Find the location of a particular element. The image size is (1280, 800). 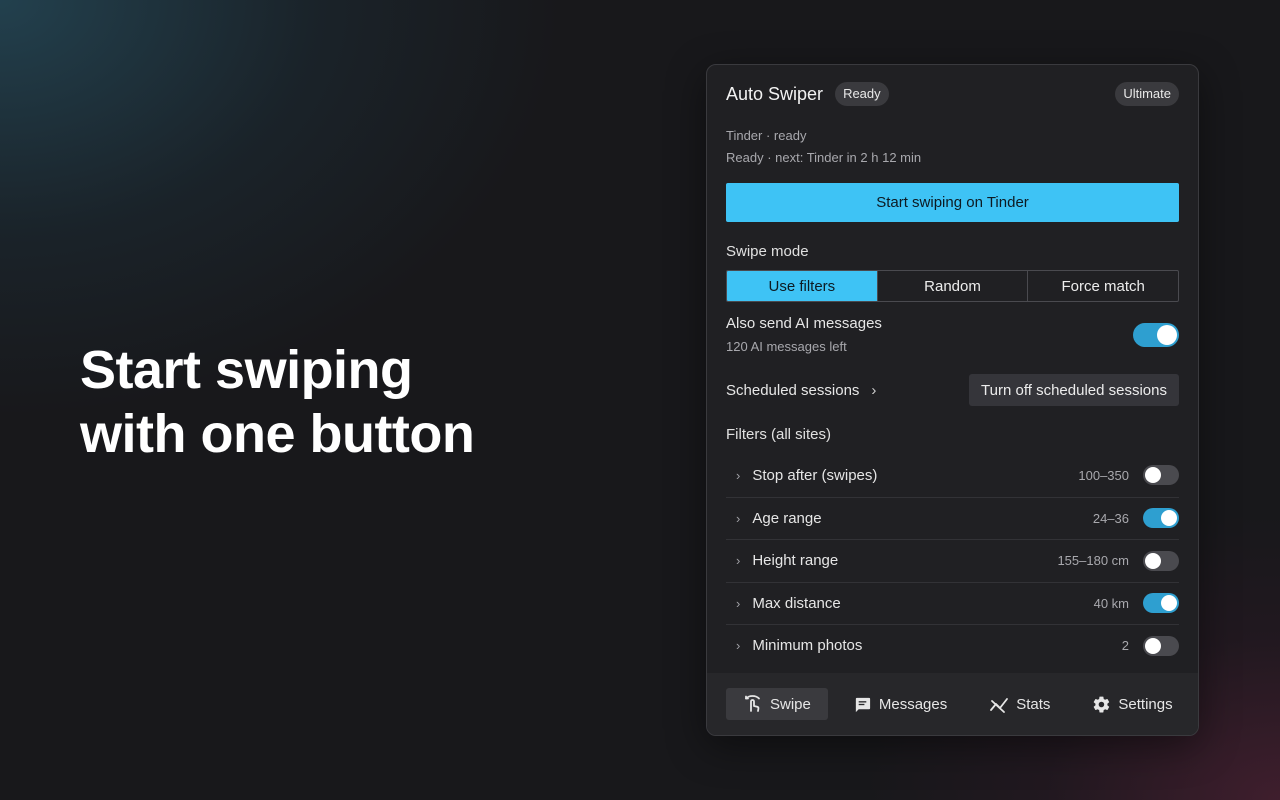

hero-headline-line1: Start swiping is located at coordinates (246, 370).